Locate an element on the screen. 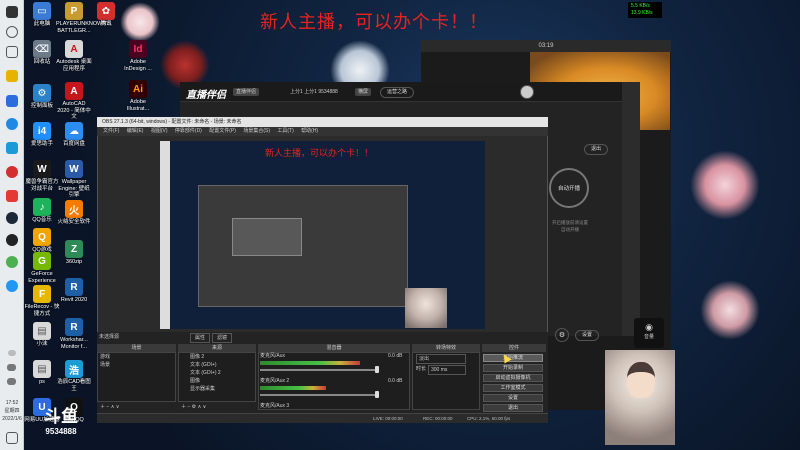  clock-time: 17:52 is located at coordinates (12, 403).